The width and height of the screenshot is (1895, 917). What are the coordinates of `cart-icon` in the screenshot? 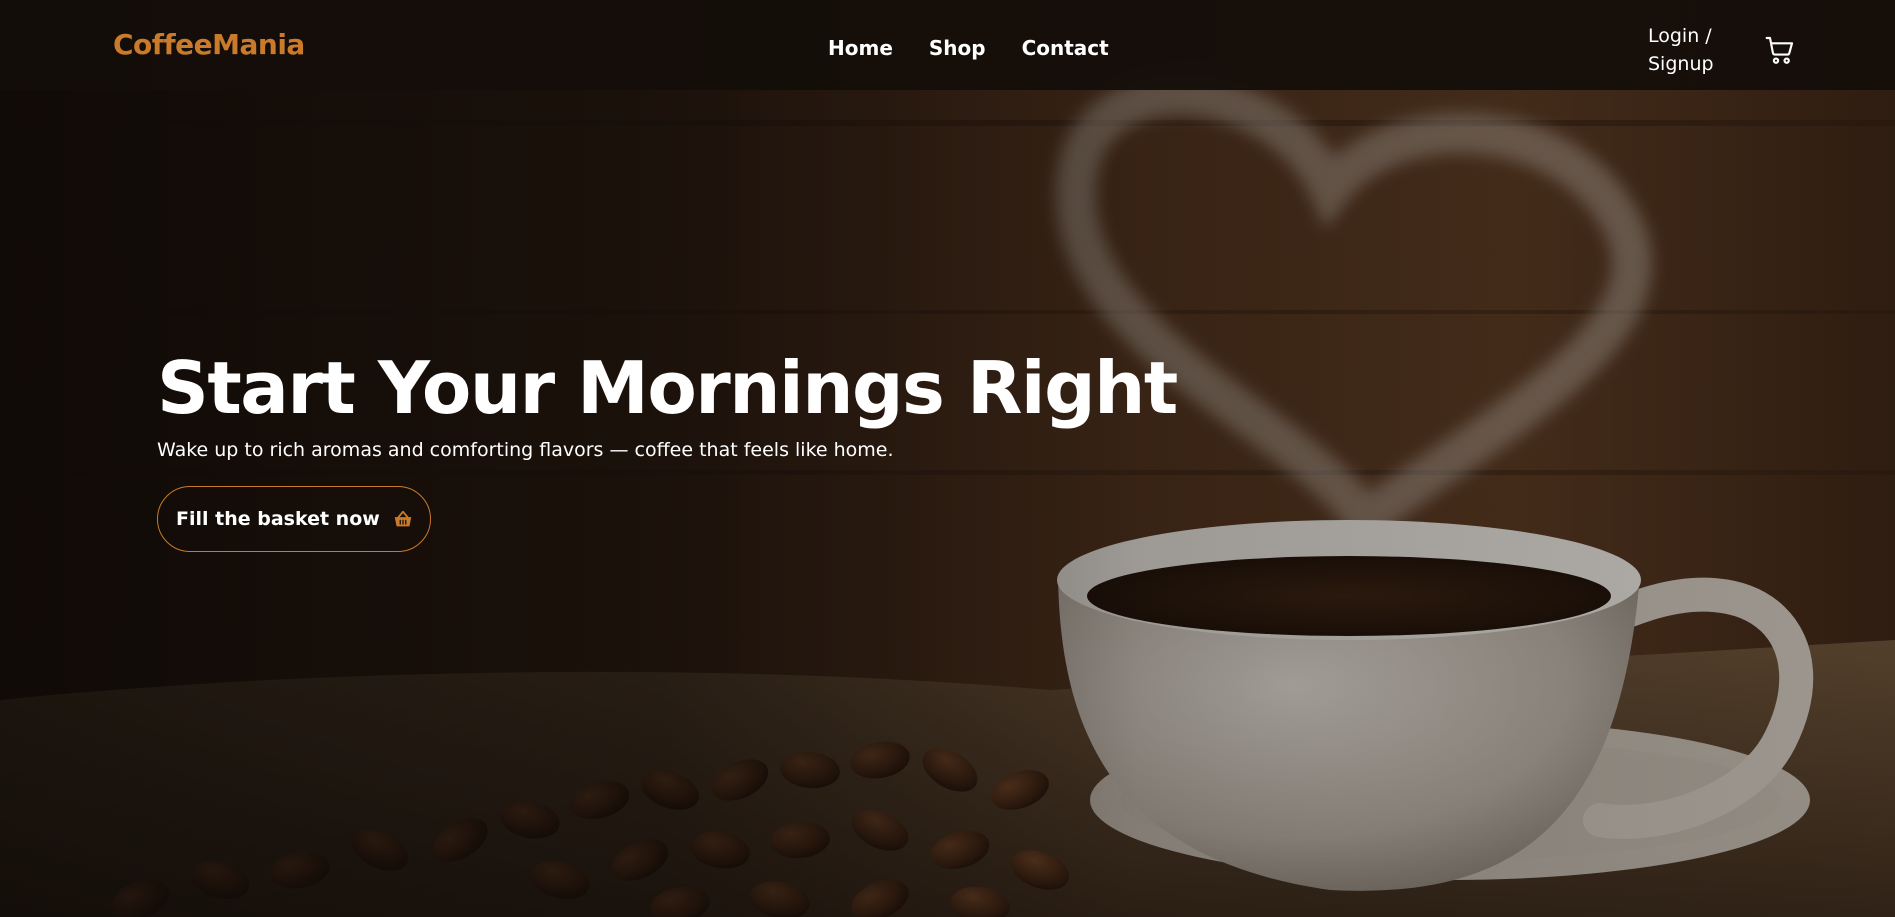 It's located at (1779, 50).